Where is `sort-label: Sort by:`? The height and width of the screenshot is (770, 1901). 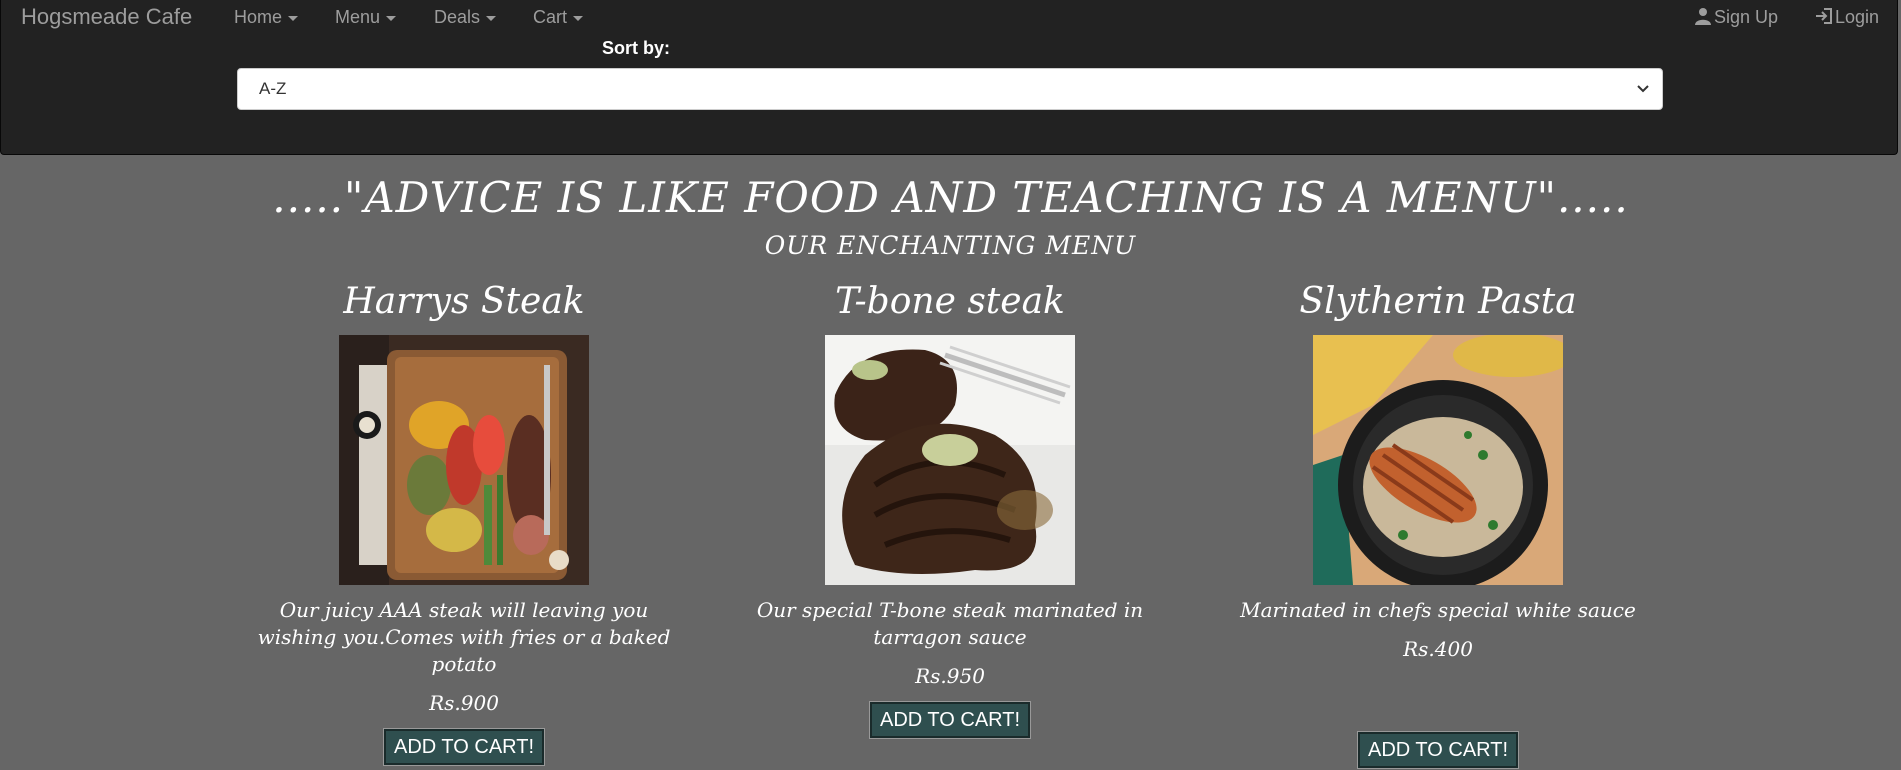
sort-label: Sort by: is located at coordinates (636, 48).